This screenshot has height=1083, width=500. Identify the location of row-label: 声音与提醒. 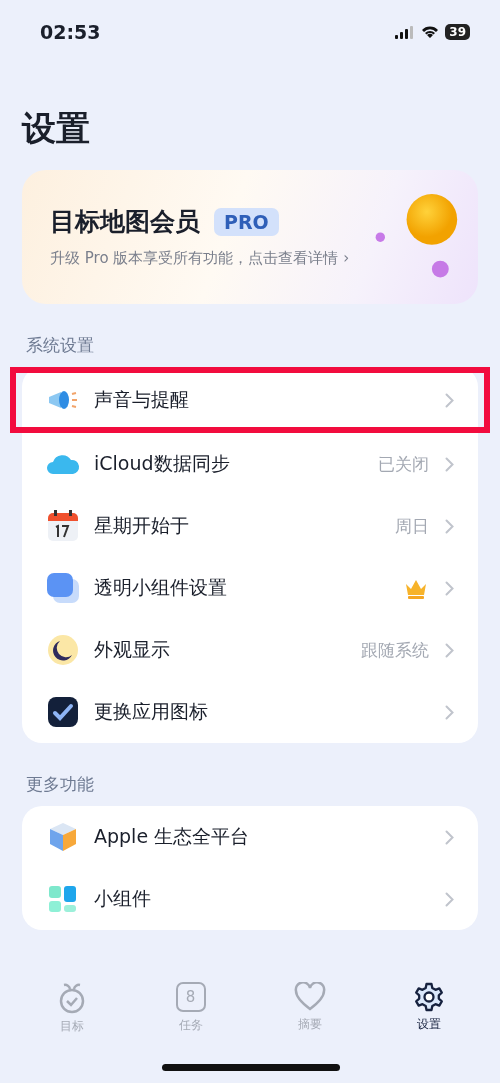
(142, 399).